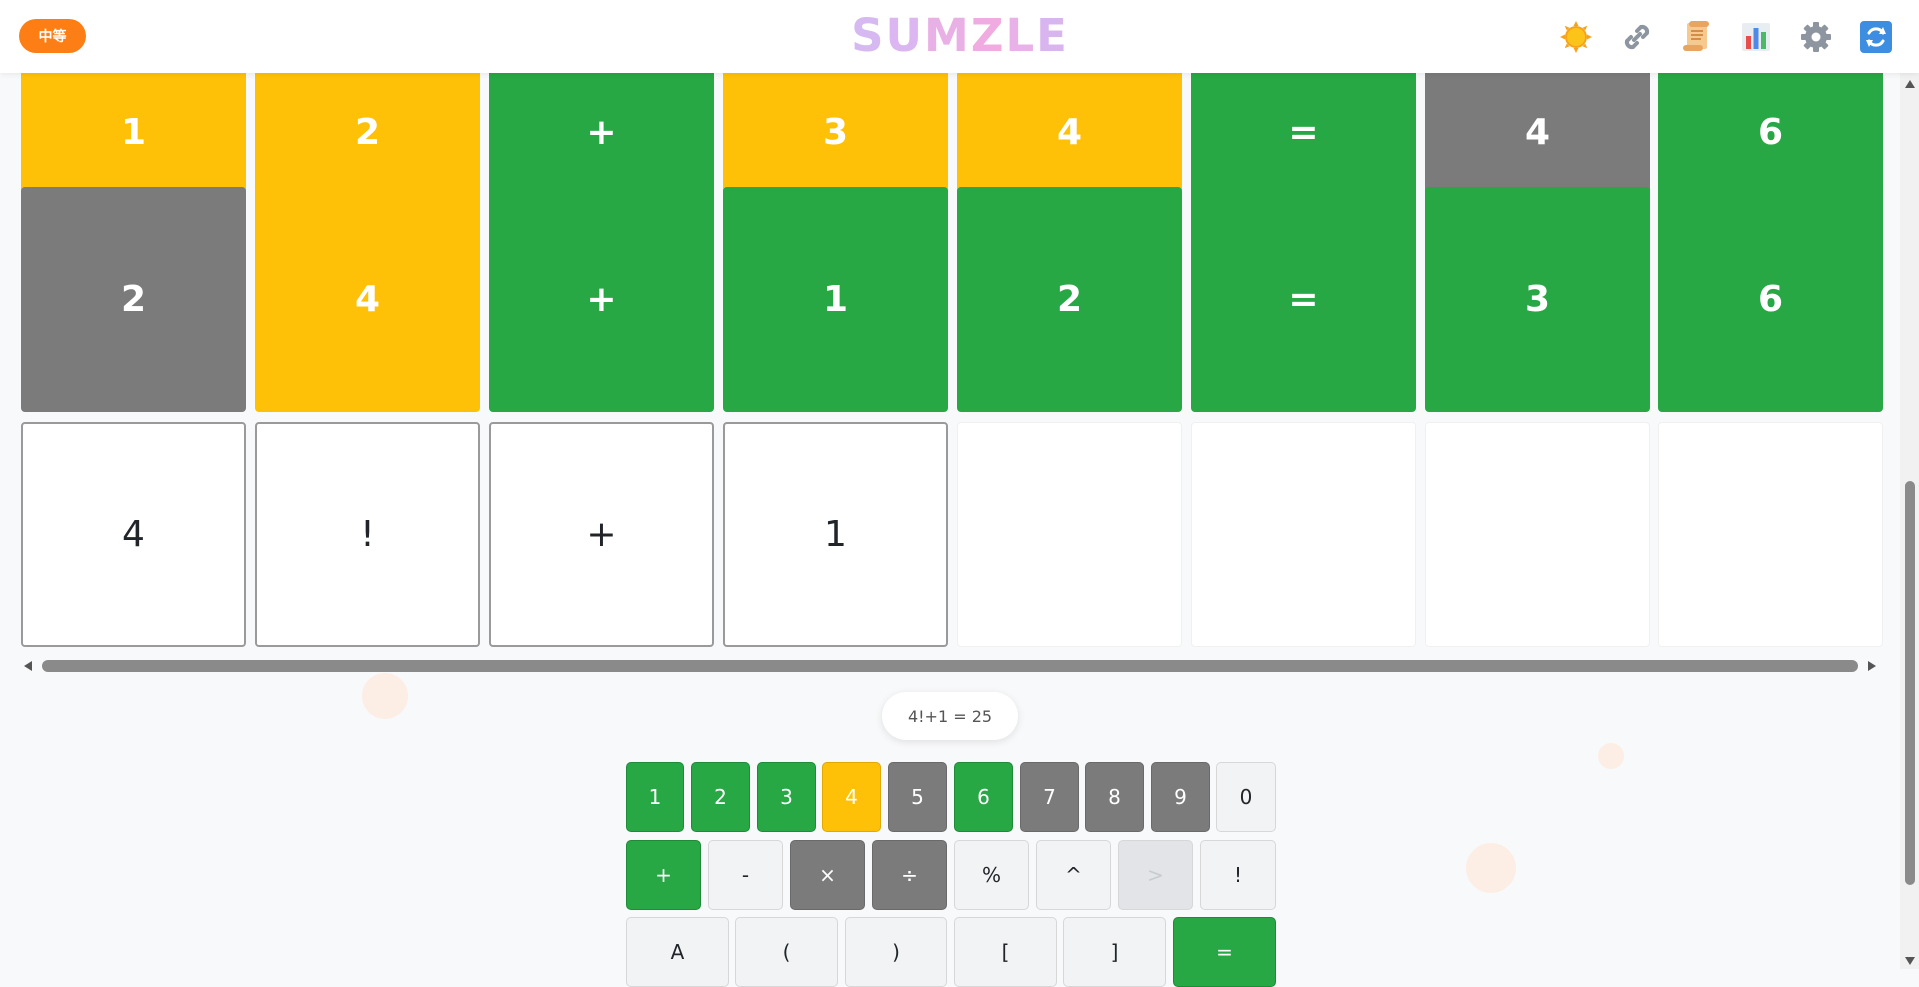 The width and height of the screenshot is (1919, 987). Describe the element at coordinates (1537, 299) in the screenshot. I see `tile: 3` at that location.